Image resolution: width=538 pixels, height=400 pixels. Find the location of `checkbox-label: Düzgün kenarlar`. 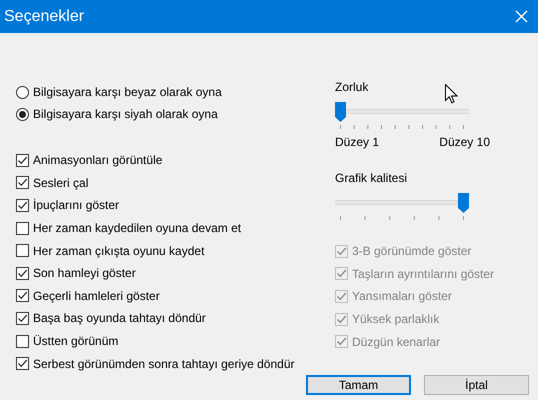

checkbox-label: Düzgün kenarlar is located at coordinates (396, 341).